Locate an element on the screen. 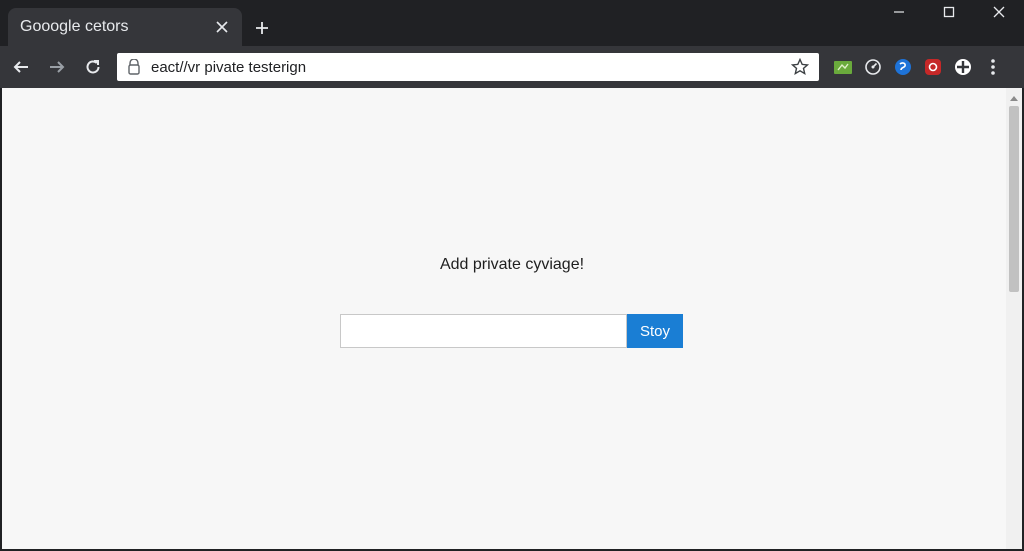 The image size is (1024, 551). extensions-area is located at coordinates (922, 67).